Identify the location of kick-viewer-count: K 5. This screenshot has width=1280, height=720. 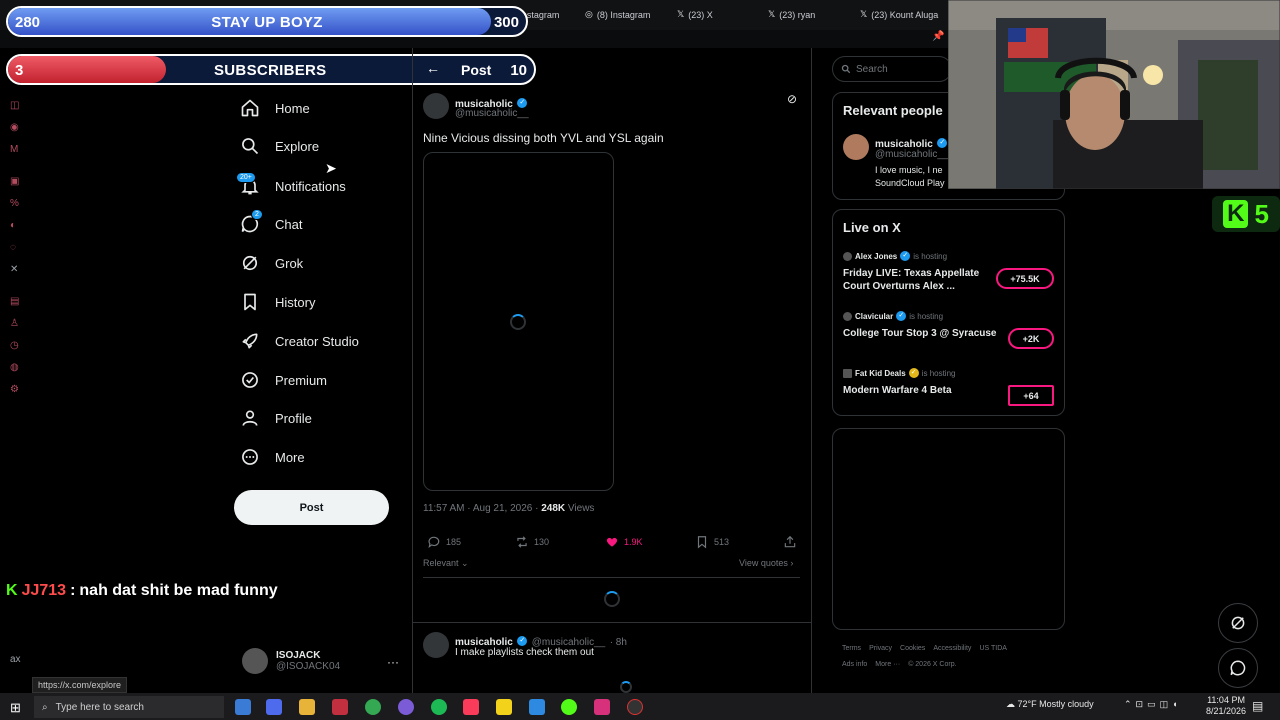
(1246, 214).